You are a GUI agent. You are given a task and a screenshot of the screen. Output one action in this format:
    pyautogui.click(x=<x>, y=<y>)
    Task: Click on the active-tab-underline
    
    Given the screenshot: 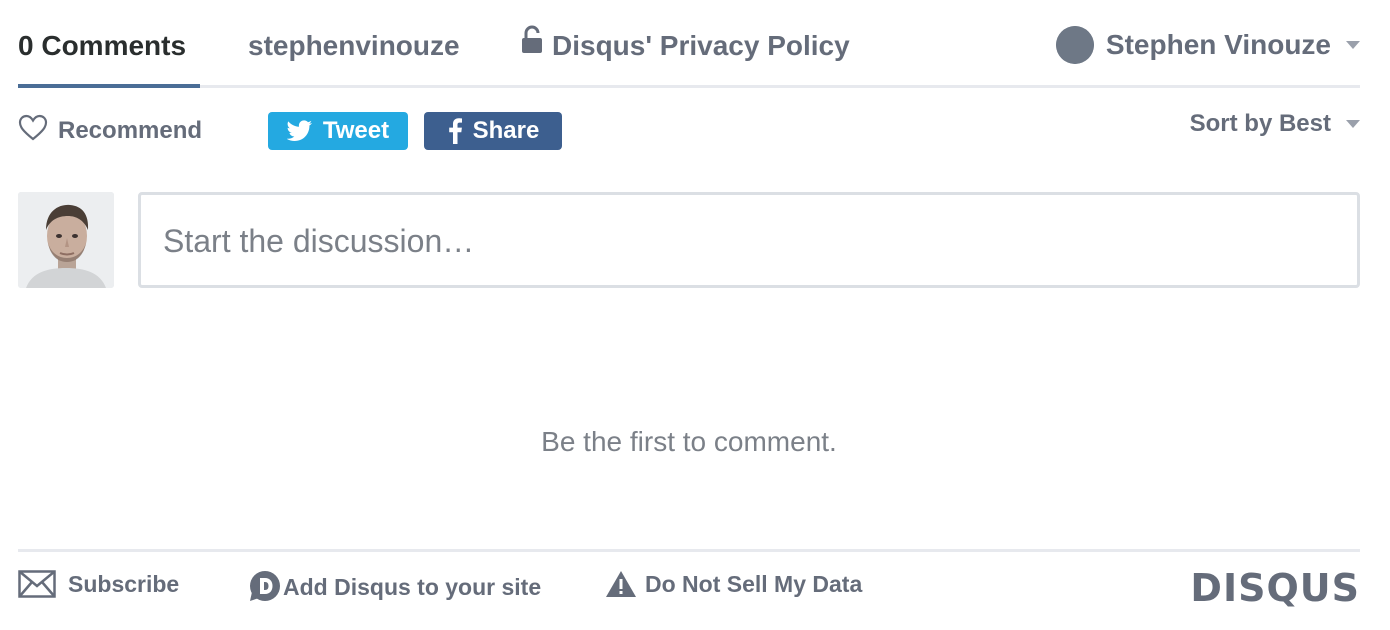 What is the action you would take?
    pyautogui.click(x=109, y=86)
    